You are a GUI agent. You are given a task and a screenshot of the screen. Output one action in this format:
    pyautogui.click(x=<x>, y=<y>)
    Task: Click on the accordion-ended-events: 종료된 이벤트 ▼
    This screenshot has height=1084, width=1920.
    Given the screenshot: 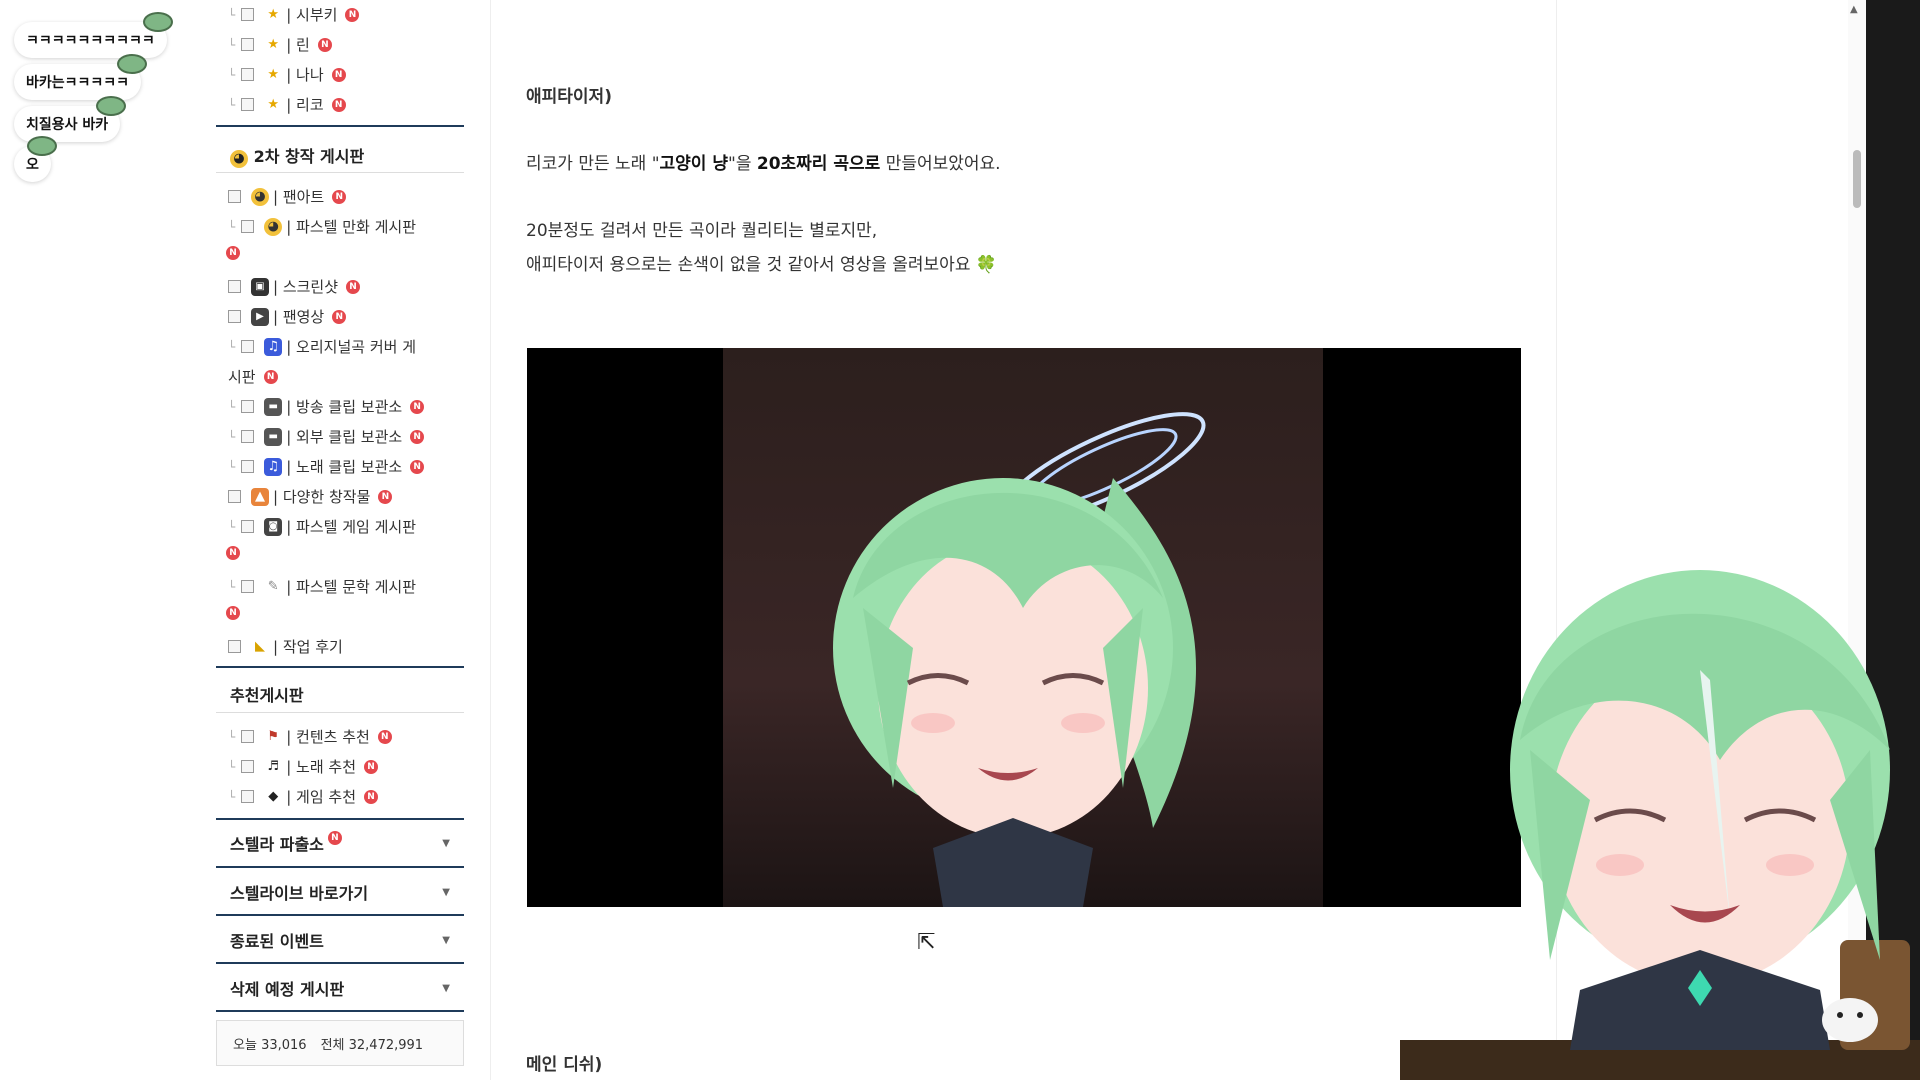 What is the action you would take?
    pyautogui.click(x=340, y=940)
    